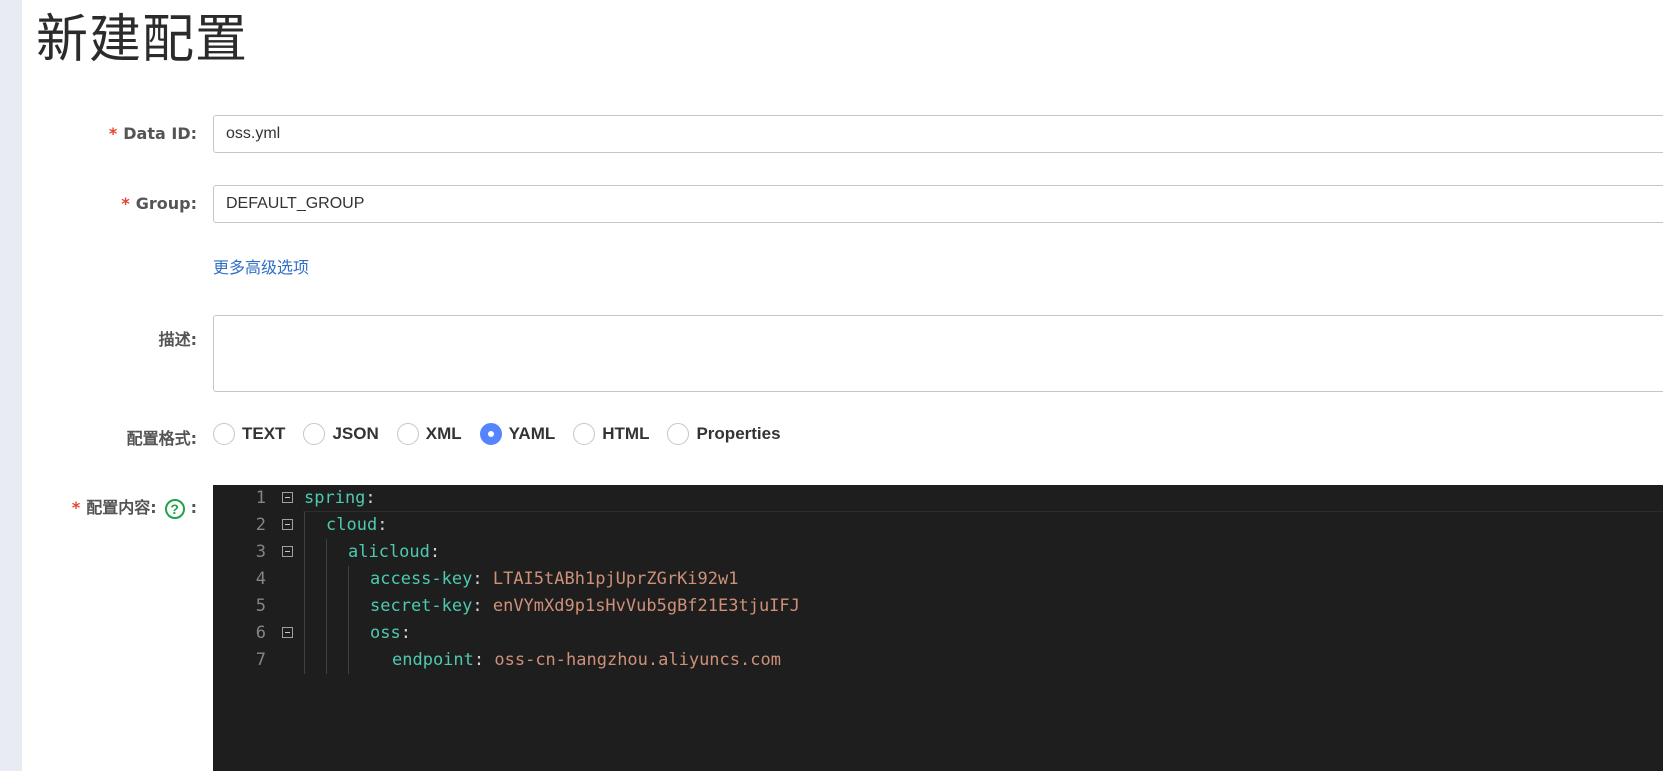 Image resolution: width=1663 pixels, height=771 pixels. I want to click on yaml-key: cloud, so click(352, 525).